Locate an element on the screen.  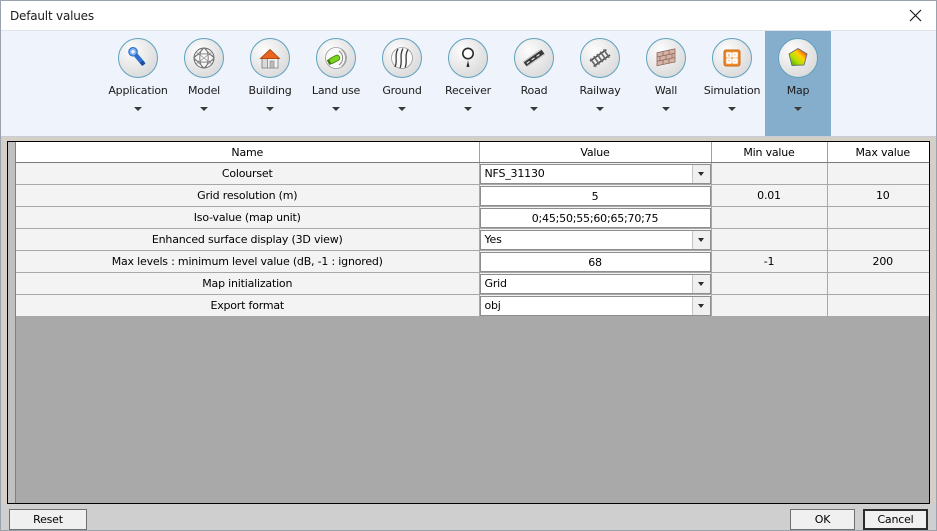
property-value-cell: NFS_31130 is located at coordinates (595, 173).